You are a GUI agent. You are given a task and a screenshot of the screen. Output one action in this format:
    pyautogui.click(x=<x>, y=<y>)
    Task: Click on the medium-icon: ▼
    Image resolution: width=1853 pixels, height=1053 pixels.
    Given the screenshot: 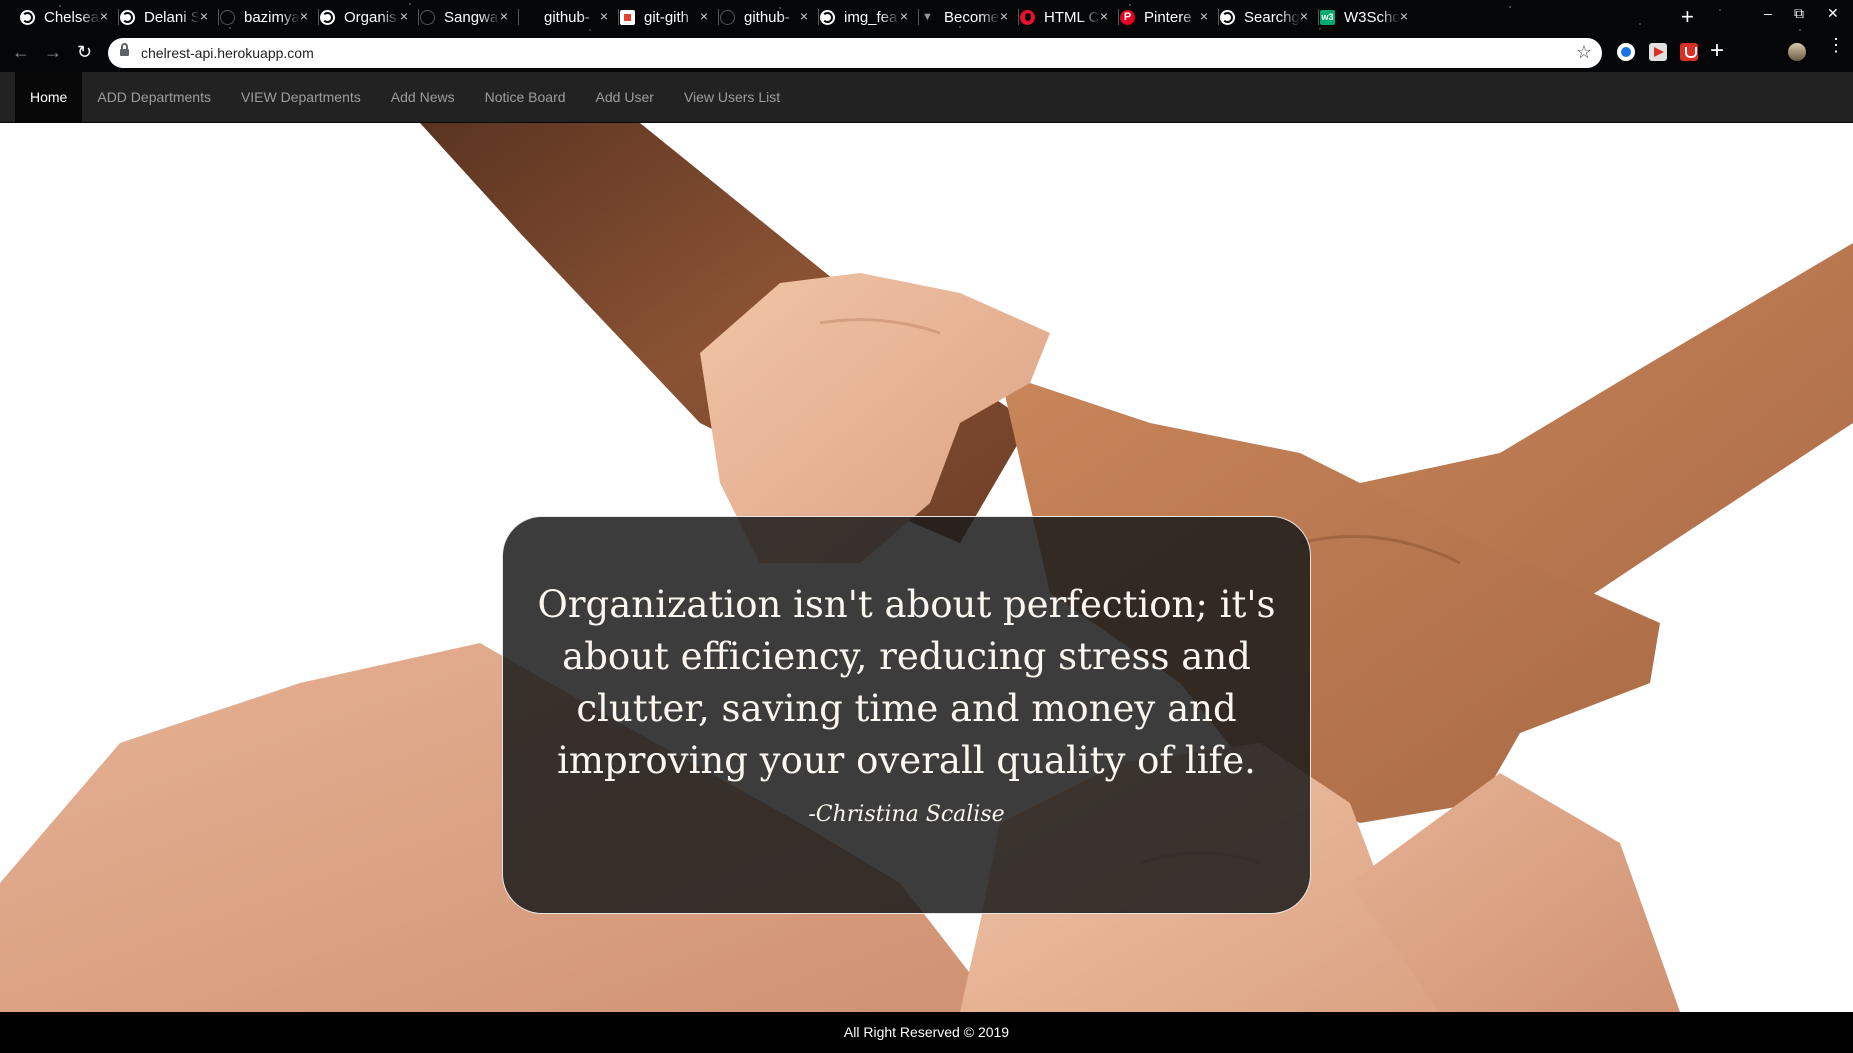 What is the action you would take?
    pyautogui.click(x=927, y=16)
    